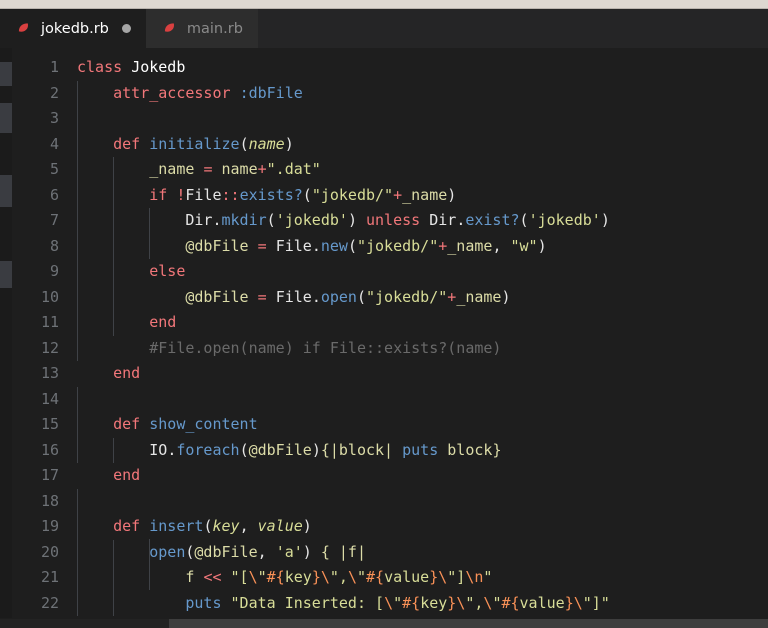  What do you see at coordinates (6, 333) in the screenshot?
I see `overview-ruler` at bounding box center [6, 333].